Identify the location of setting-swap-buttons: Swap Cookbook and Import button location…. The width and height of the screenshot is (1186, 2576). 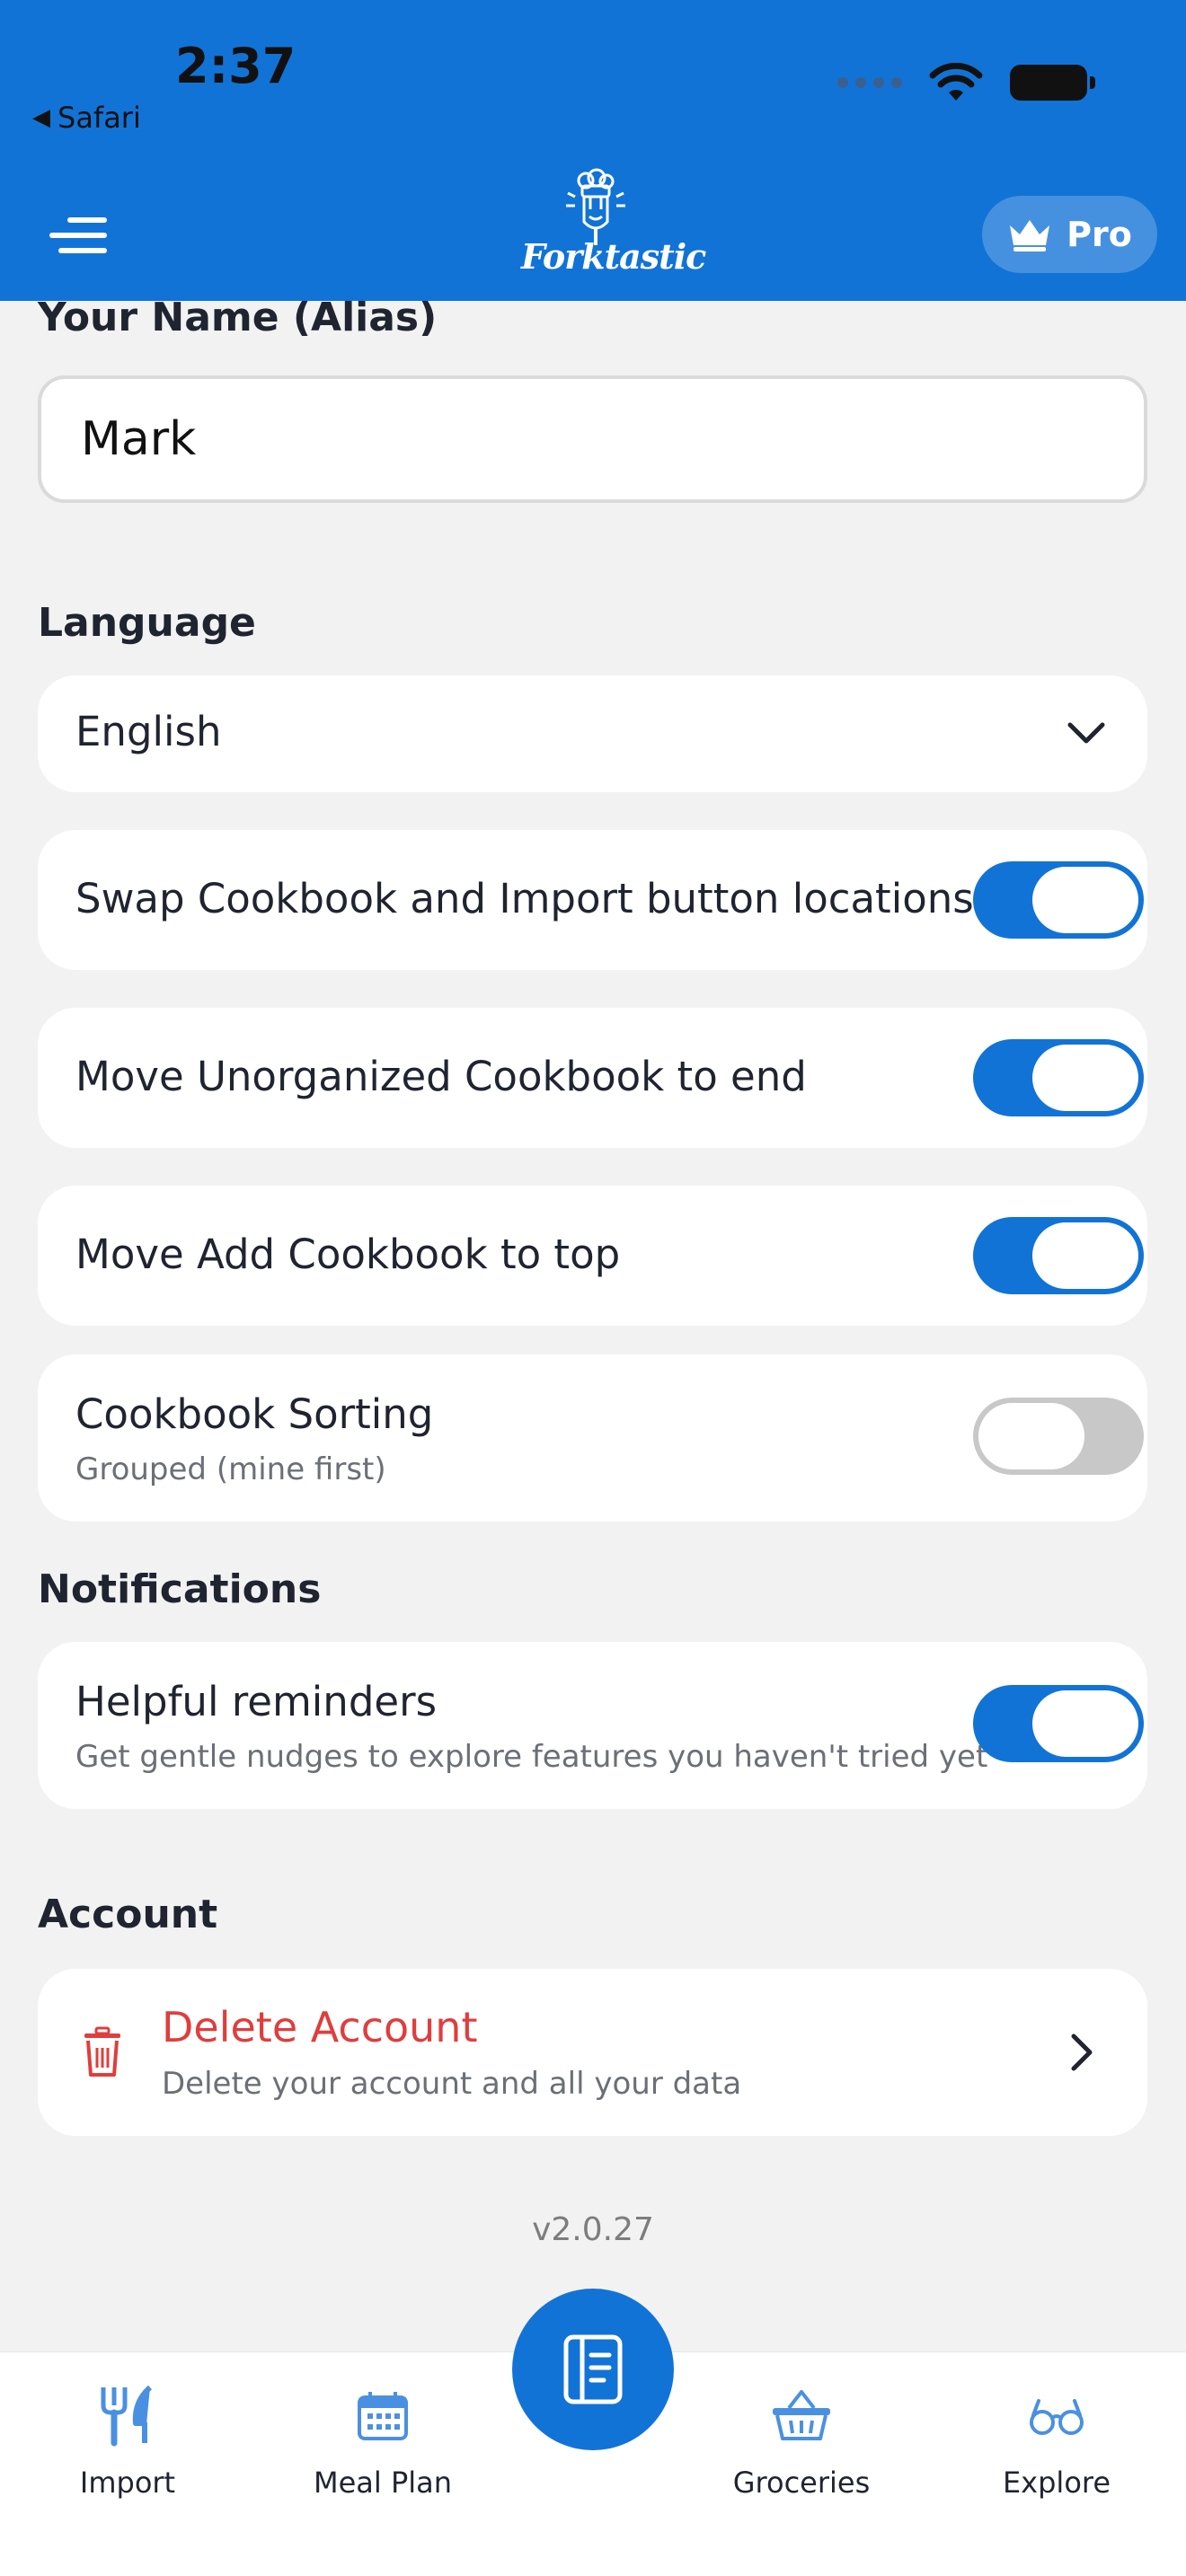
(592, 900).